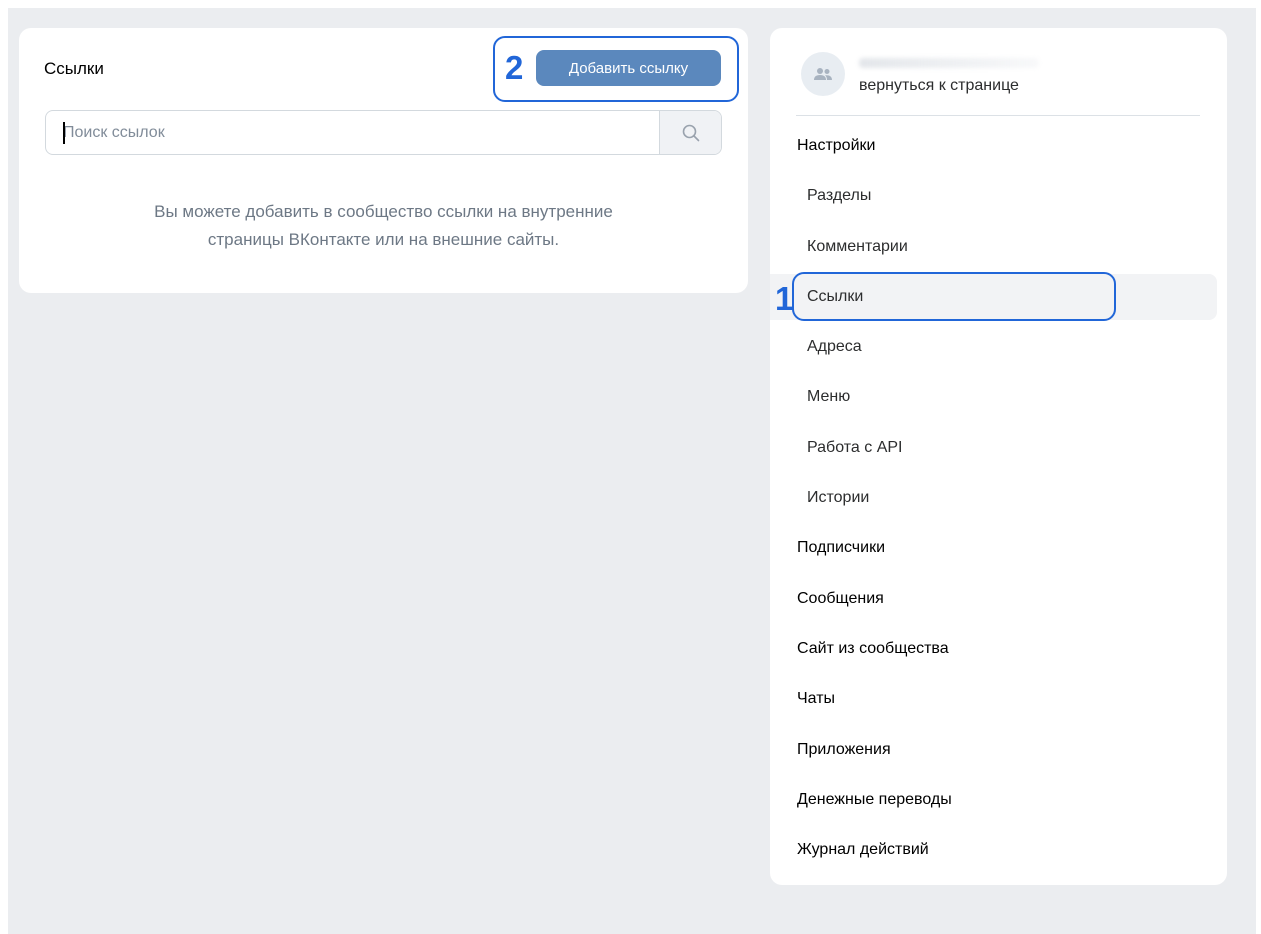 The width and height of the screenshot is (1261, 934). Describe the element at coordinates (64, 133) in the screenshot. I see `text-caret` at that location.